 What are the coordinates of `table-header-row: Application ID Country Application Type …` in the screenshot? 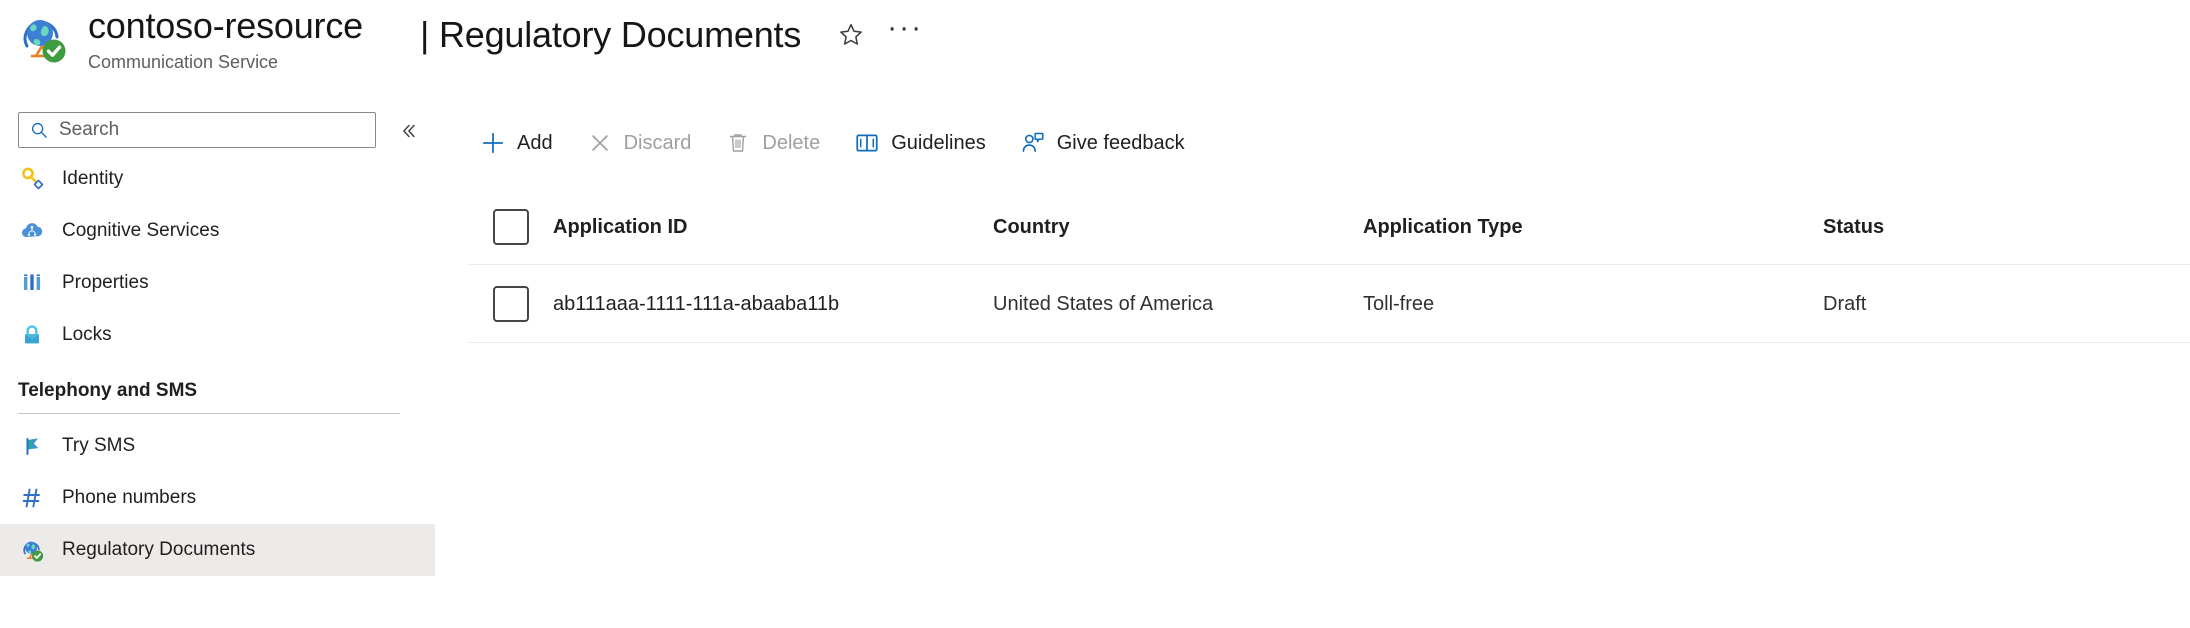 It's located at (1329, 227).